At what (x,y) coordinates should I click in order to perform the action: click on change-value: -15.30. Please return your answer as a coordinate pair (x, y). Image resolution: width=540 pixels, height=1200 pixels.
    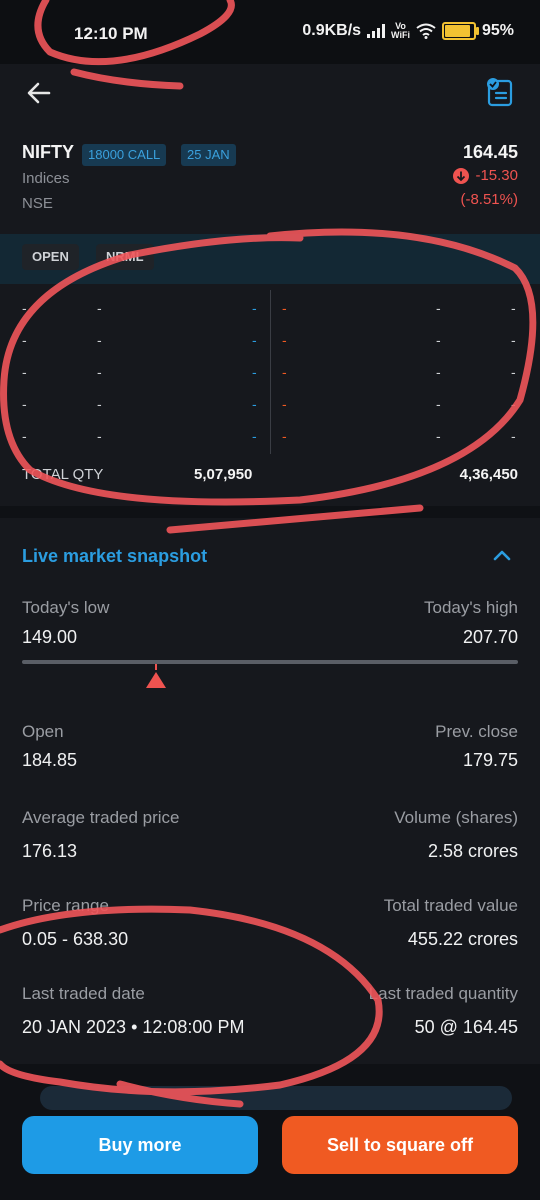
    Looking at the image, I should click on (496, 175).